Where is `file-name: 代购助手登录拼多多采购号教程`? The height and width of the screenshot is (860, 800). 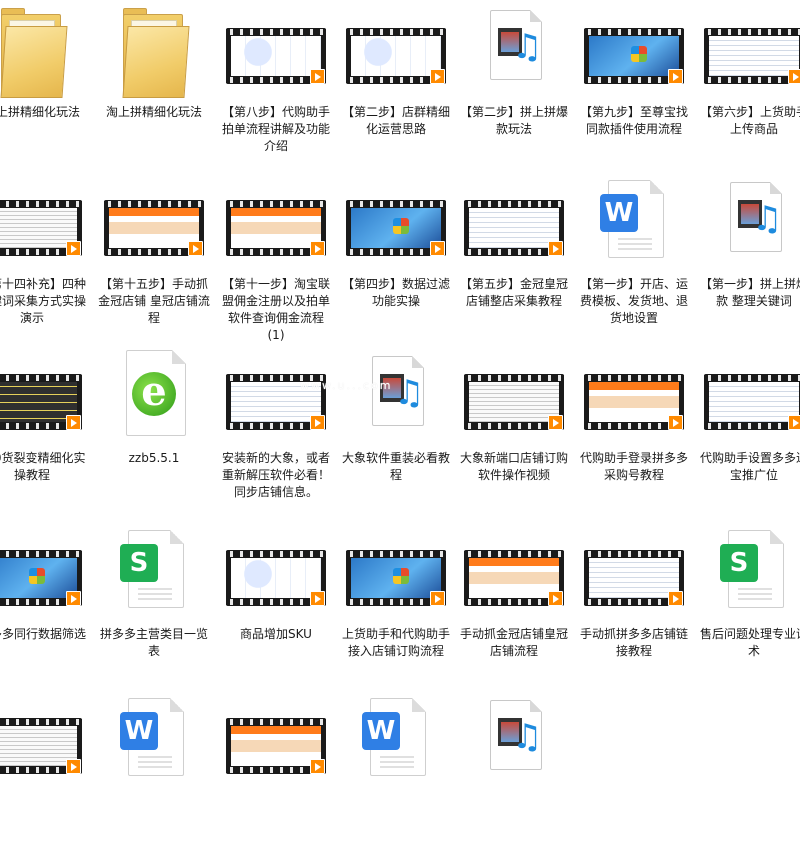 file-name: 代购助手登录拼多多采购号教程 is located at coordinates (633, 466).